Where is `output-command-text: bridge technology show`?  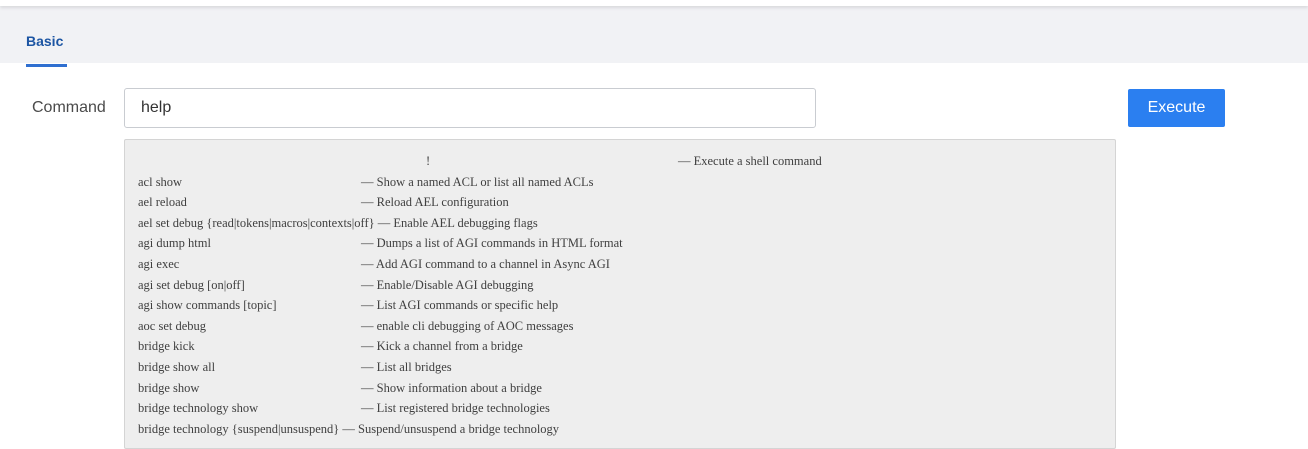
output-command-text: bridge technology show is located at coordinates (198, 408).